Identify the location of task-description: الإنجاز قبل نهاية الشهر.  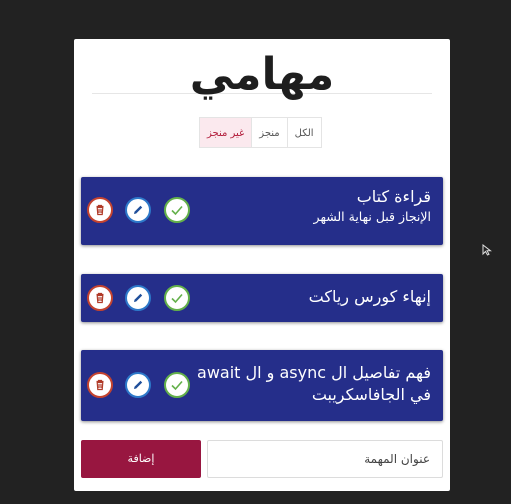
(372, 216).